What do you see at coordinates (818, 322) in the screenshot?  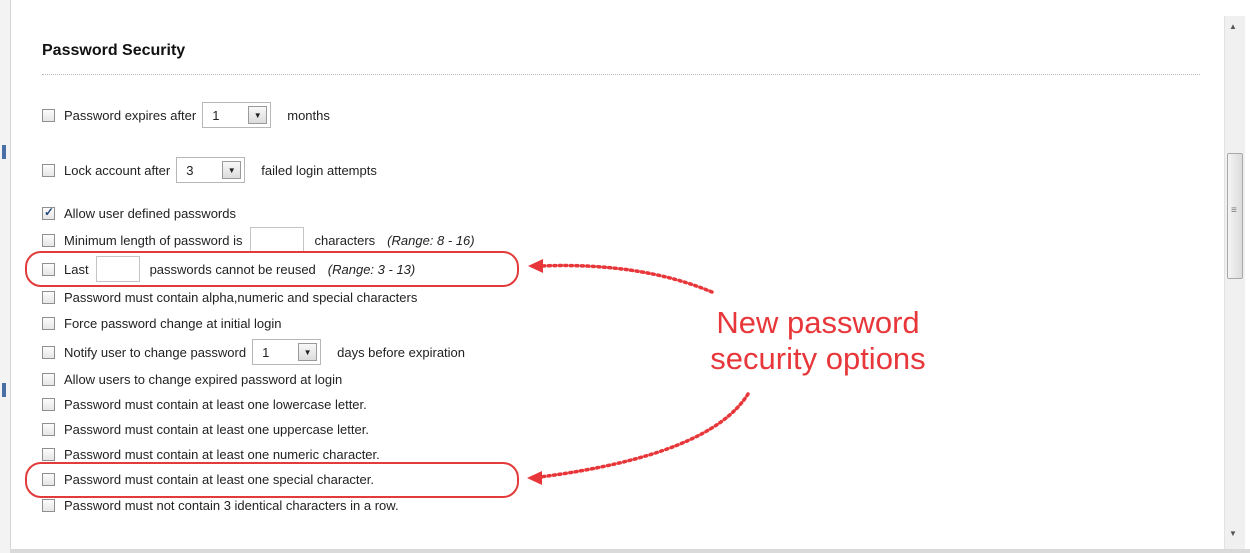 I see `annotation-line-1: New password` at bounding box center [818, 322].